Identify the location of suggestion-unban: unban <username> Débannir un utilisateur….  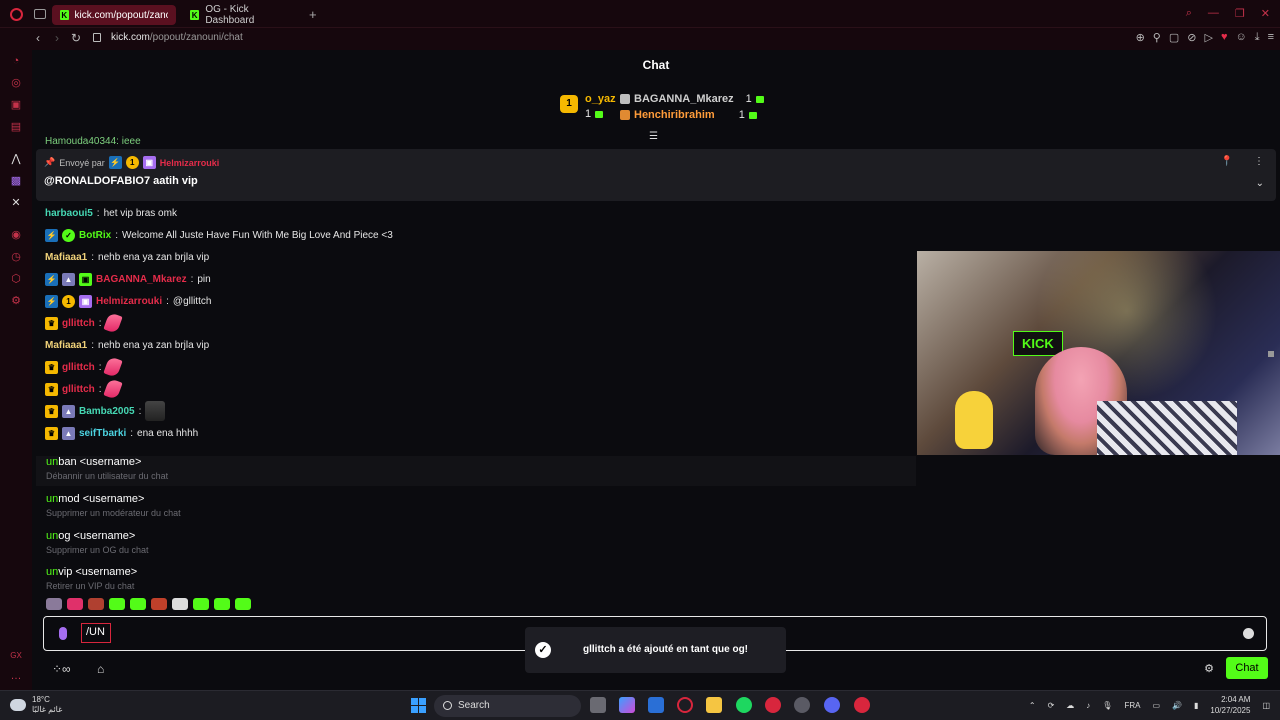
(476, 471).